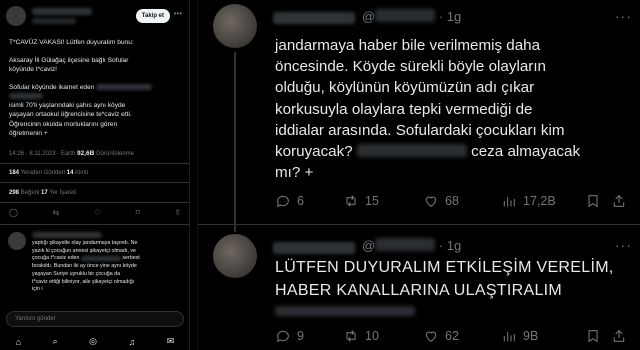 The image size is (640, 350). What do you see at coordinates (63, 124) in the screenshot?
I see `post-text-line: Öğrencinin okulda morluklarını gören` at bounding box center [63, 124].